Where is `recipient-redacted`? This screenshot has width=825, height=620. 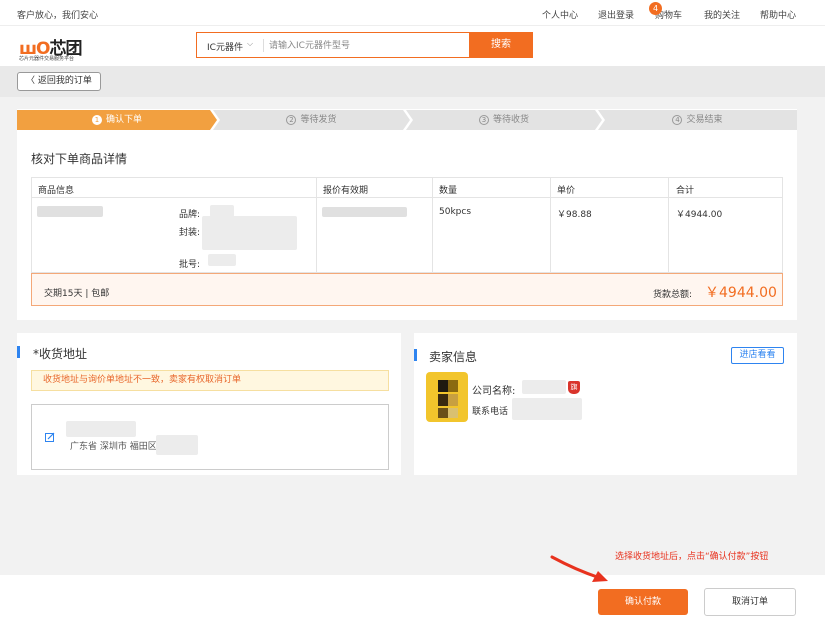
recipient-redacted is located at coordinates (101, 429).